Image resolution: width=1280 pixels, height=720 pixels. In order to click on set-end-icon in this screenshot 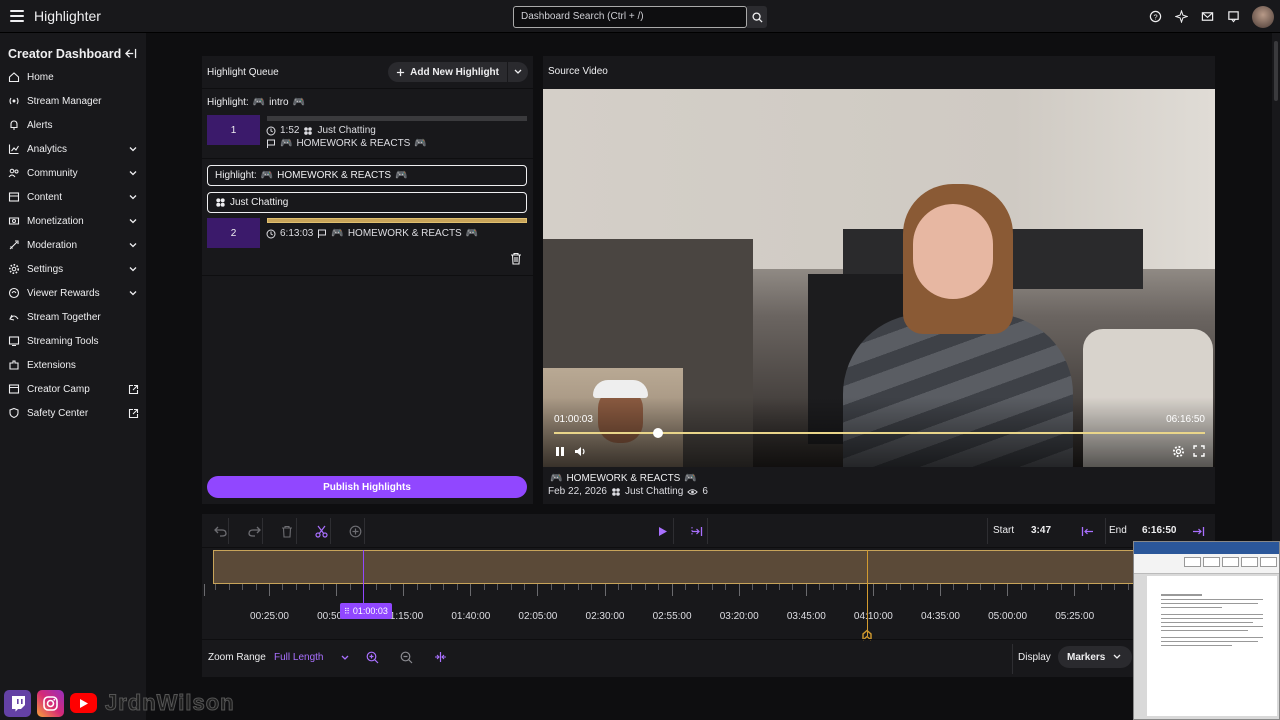, I will do `click(1198, 531)`.